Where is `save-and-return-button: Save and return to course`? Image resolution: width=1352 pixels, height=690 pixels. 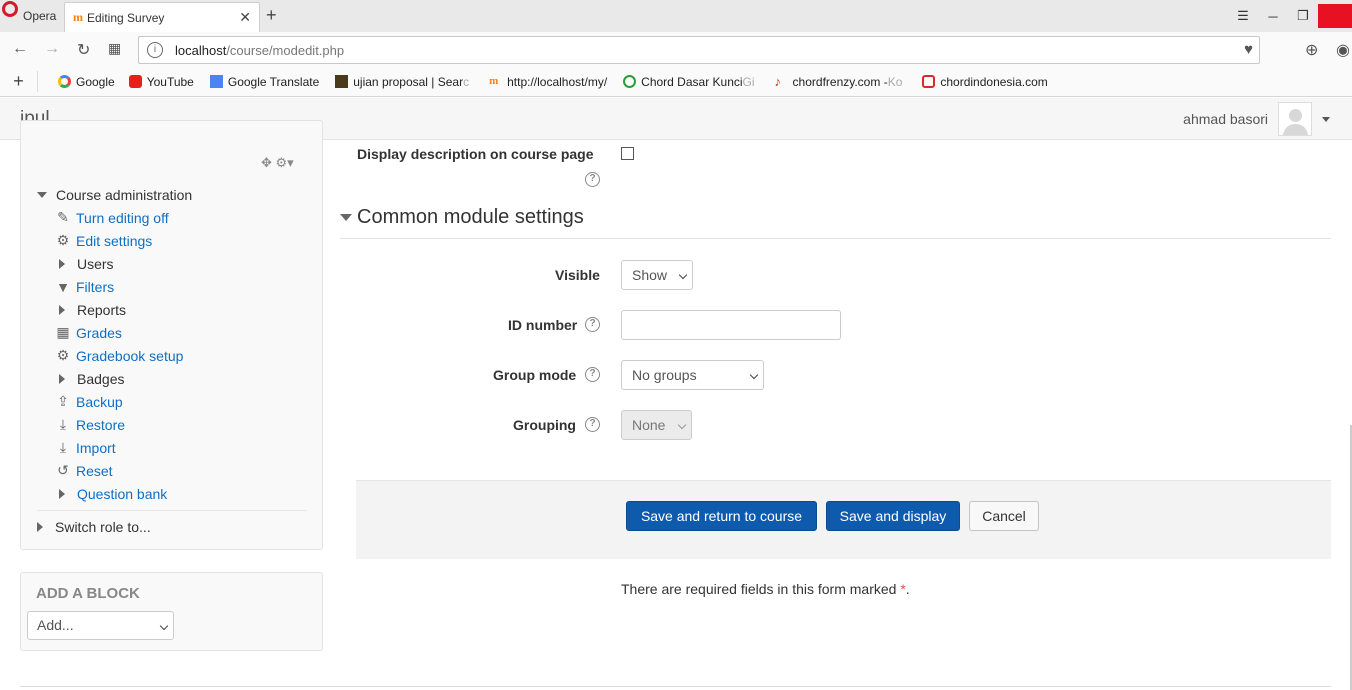 save-and-return-button: Save and return to course is located at coordinates (721, 516).